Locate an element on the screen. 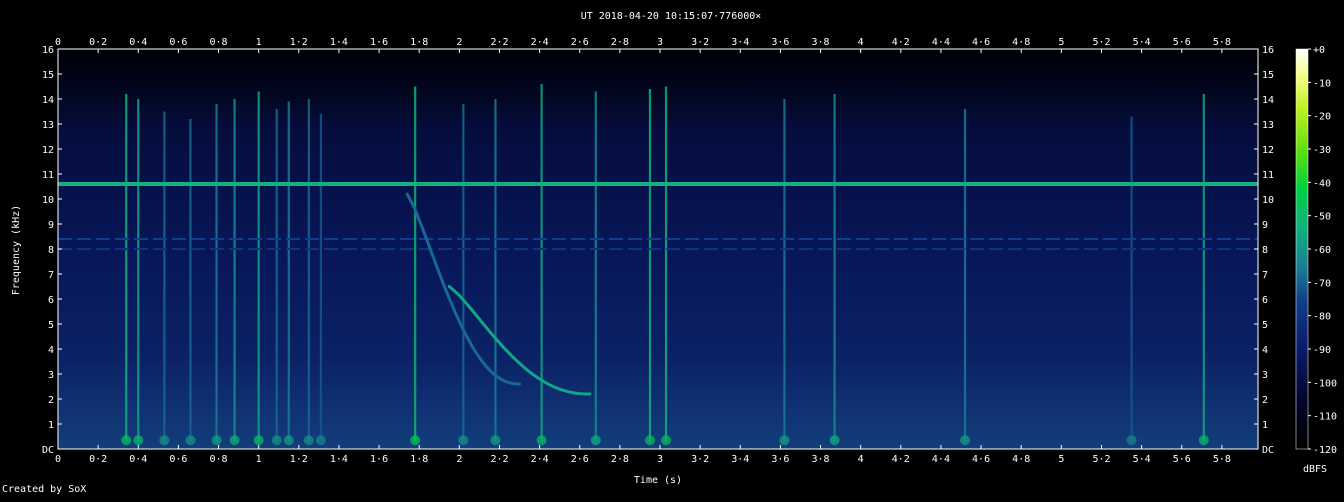  colorbar-tick-label: -30 is located at coordinates (1322, 150).